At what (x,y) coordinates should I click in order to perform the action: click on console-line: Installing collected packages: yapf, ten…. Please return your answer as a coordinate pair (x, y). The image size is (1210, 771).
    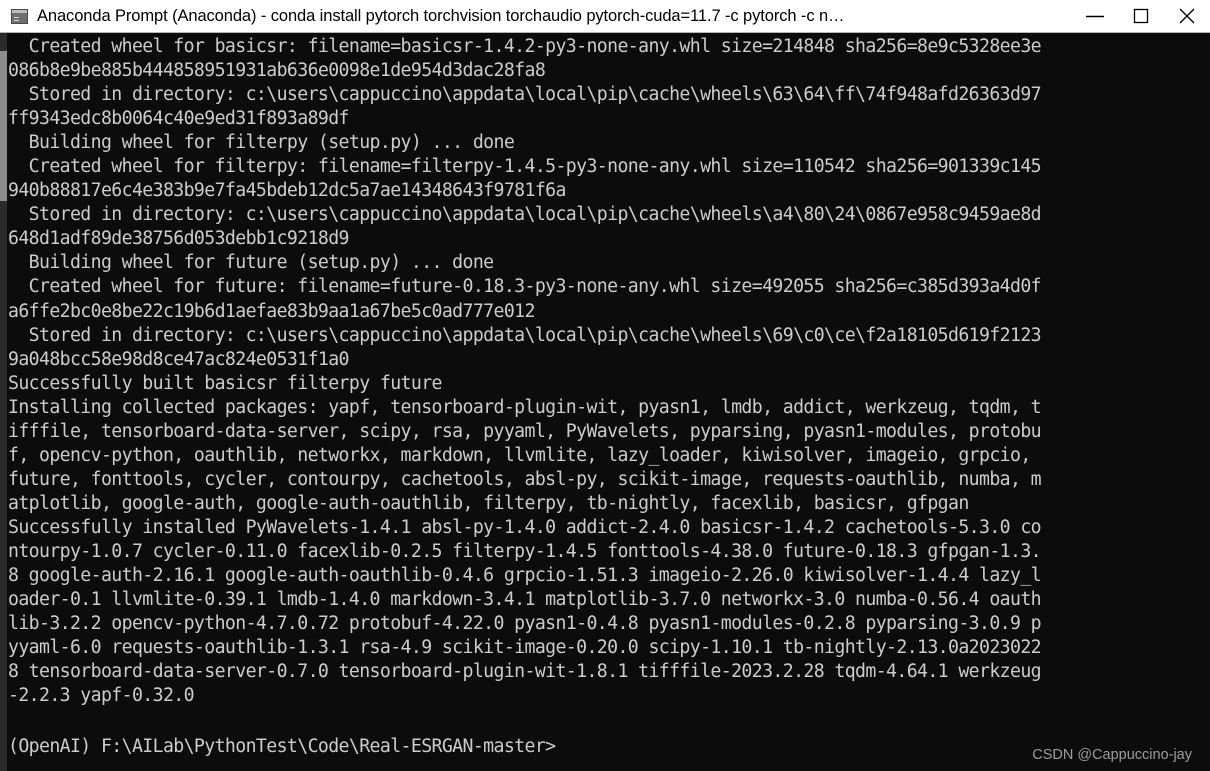
    Looking at the image, I should click on (525, 407).